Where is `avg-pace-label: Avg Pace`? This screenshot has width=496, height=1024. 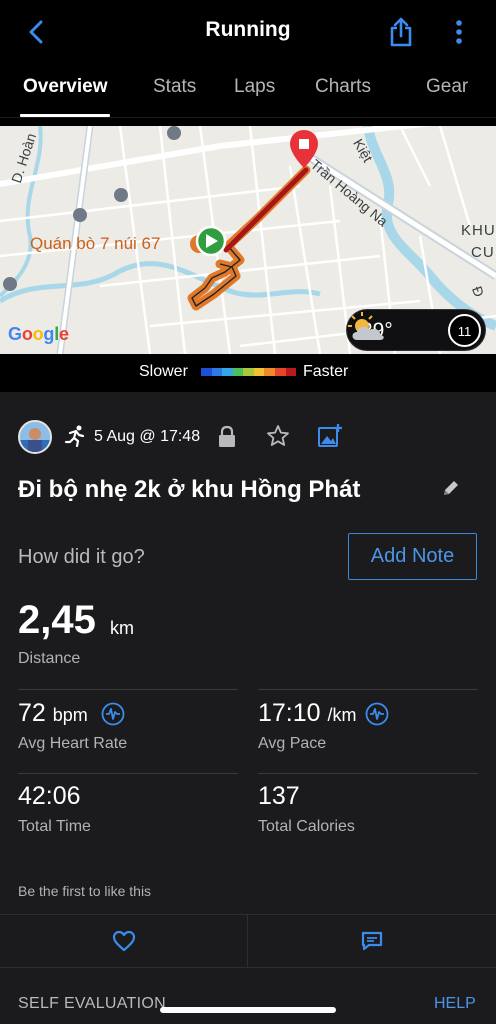
avg-pace-label: Avg Pace is located at coordinates (292, 743).